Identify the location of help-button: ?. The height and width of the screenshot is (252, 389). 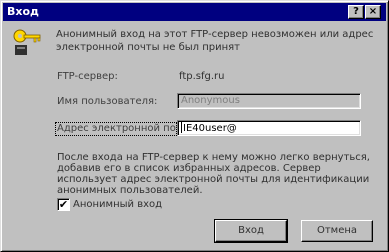
(356, 12).